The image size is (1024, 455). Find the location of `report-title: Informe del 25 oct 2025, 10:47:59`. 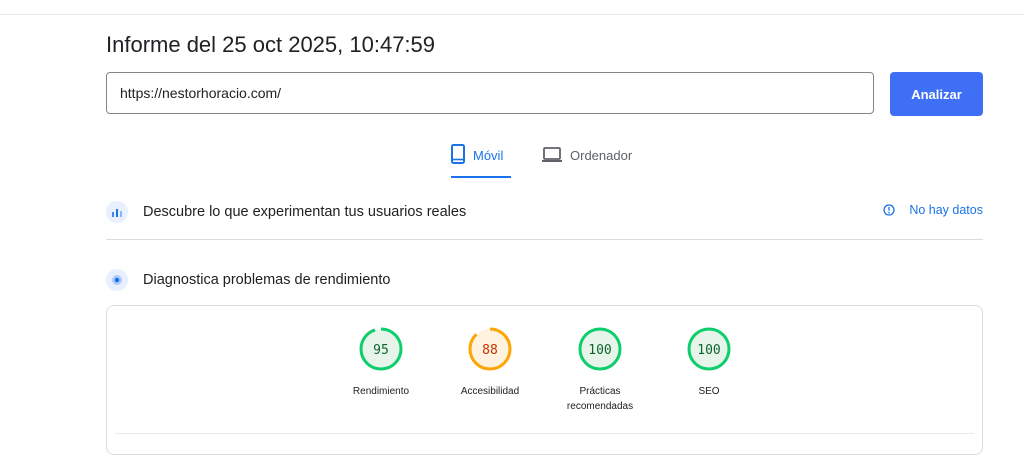

report-title: Informe del 25 oct 2025, 10:47:59 is located at coordinates (271, 44).